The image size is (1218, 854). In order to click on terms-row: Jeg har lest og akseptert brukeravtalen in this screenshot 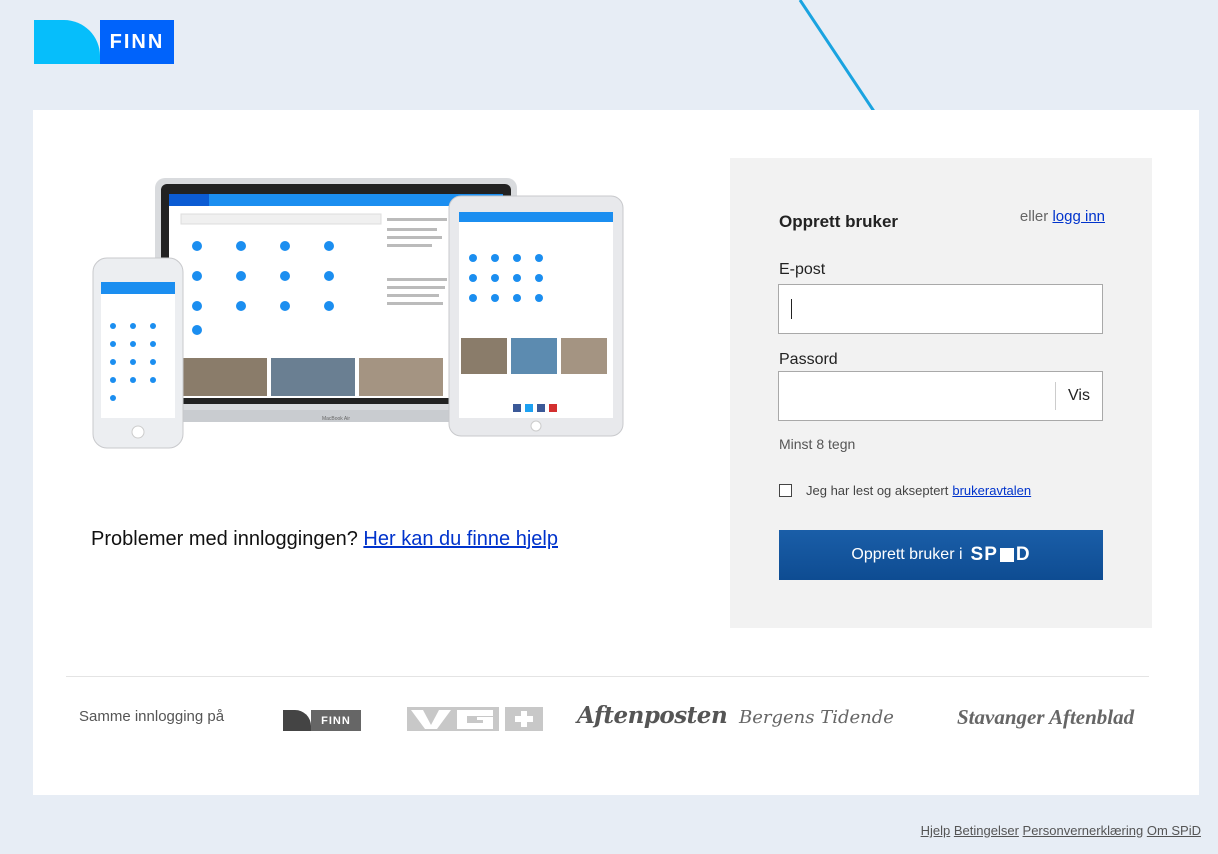, I will do `click(905, 490)`.